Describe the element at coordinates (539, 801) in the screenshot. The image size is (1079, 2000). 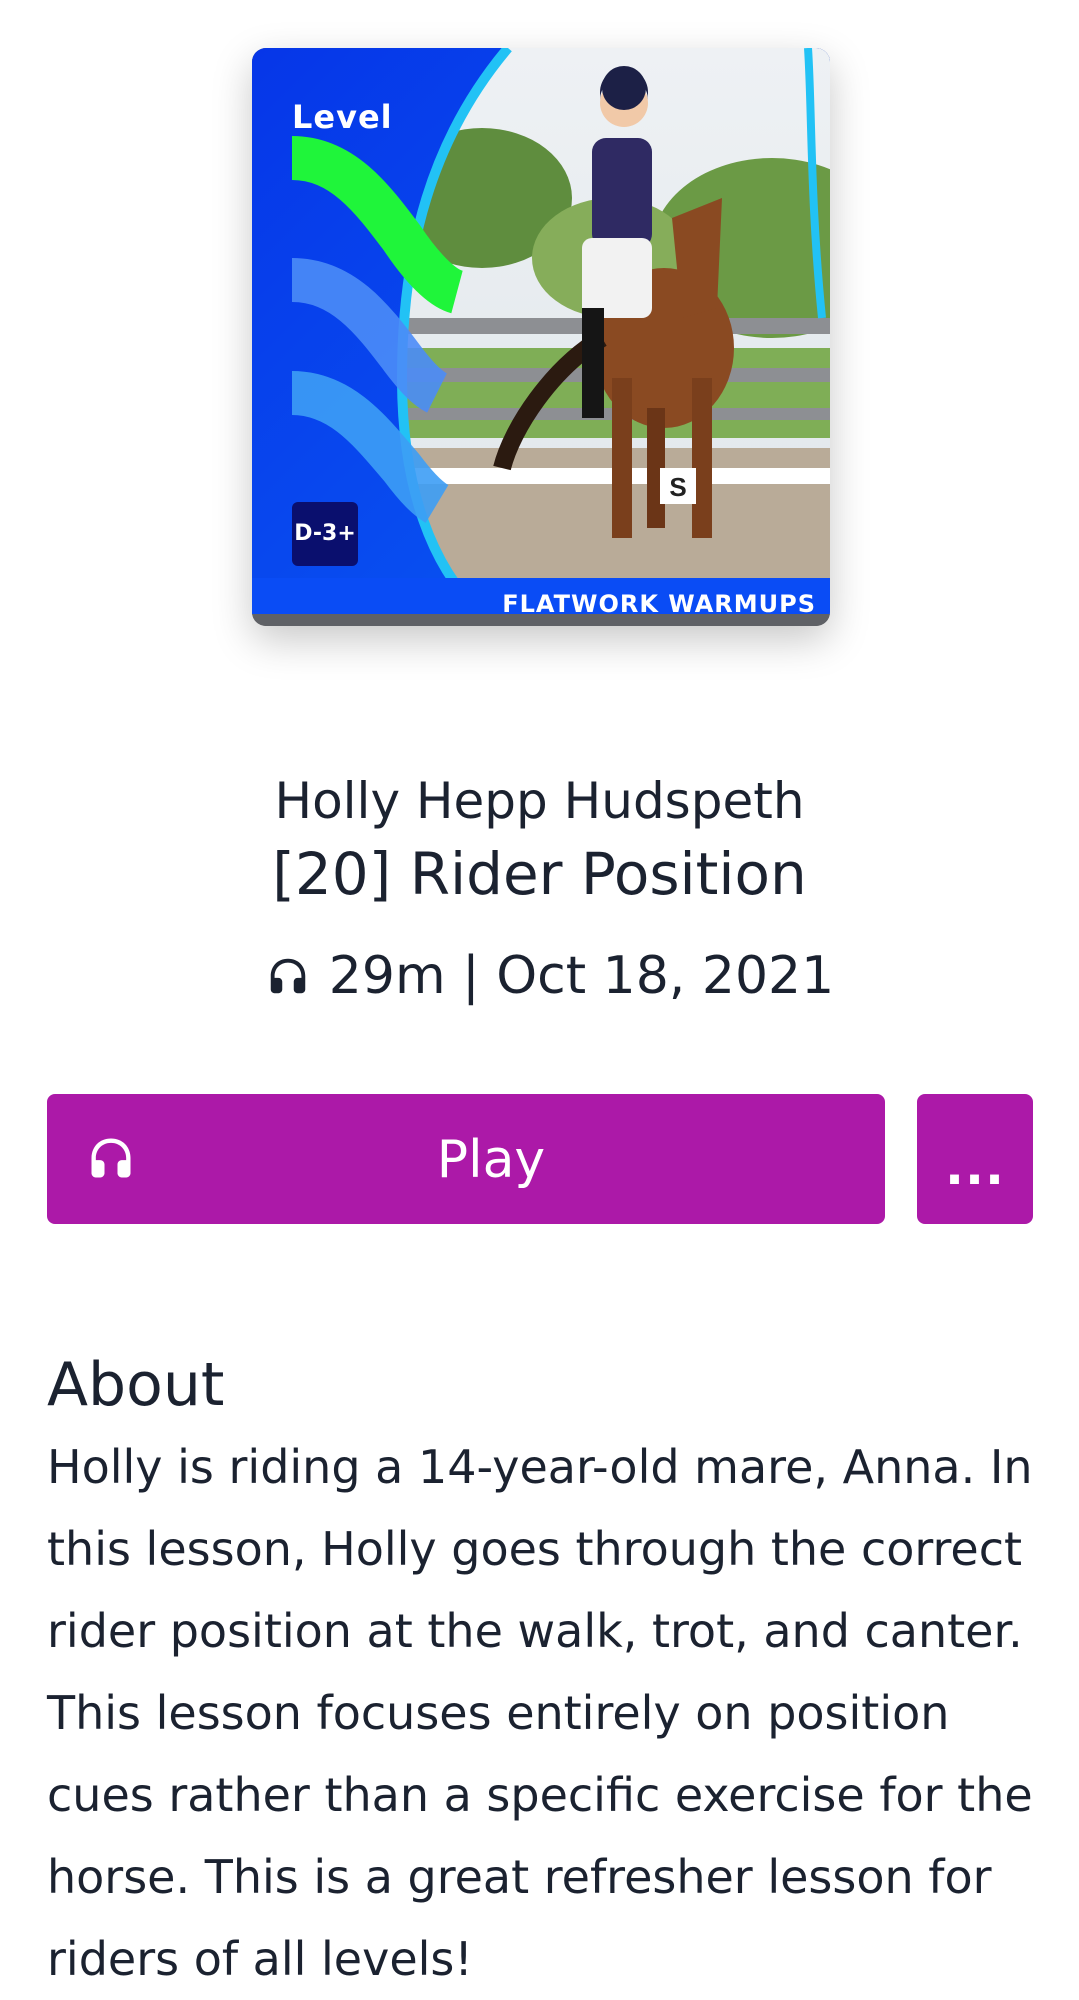
I see `episode-author: Holly Hepp Hudspeth` at that location.